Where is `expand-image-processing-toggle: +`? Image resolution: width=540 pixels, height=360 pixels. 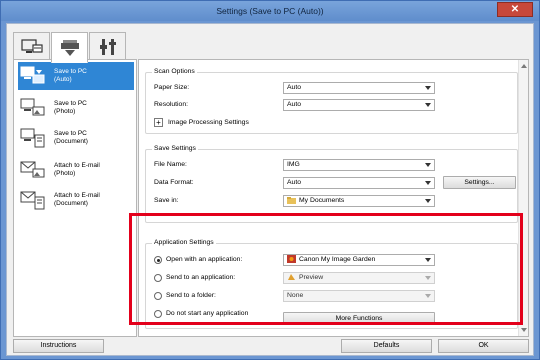 expand-image-processing-toggle: + is located at coordinates (158, 122).